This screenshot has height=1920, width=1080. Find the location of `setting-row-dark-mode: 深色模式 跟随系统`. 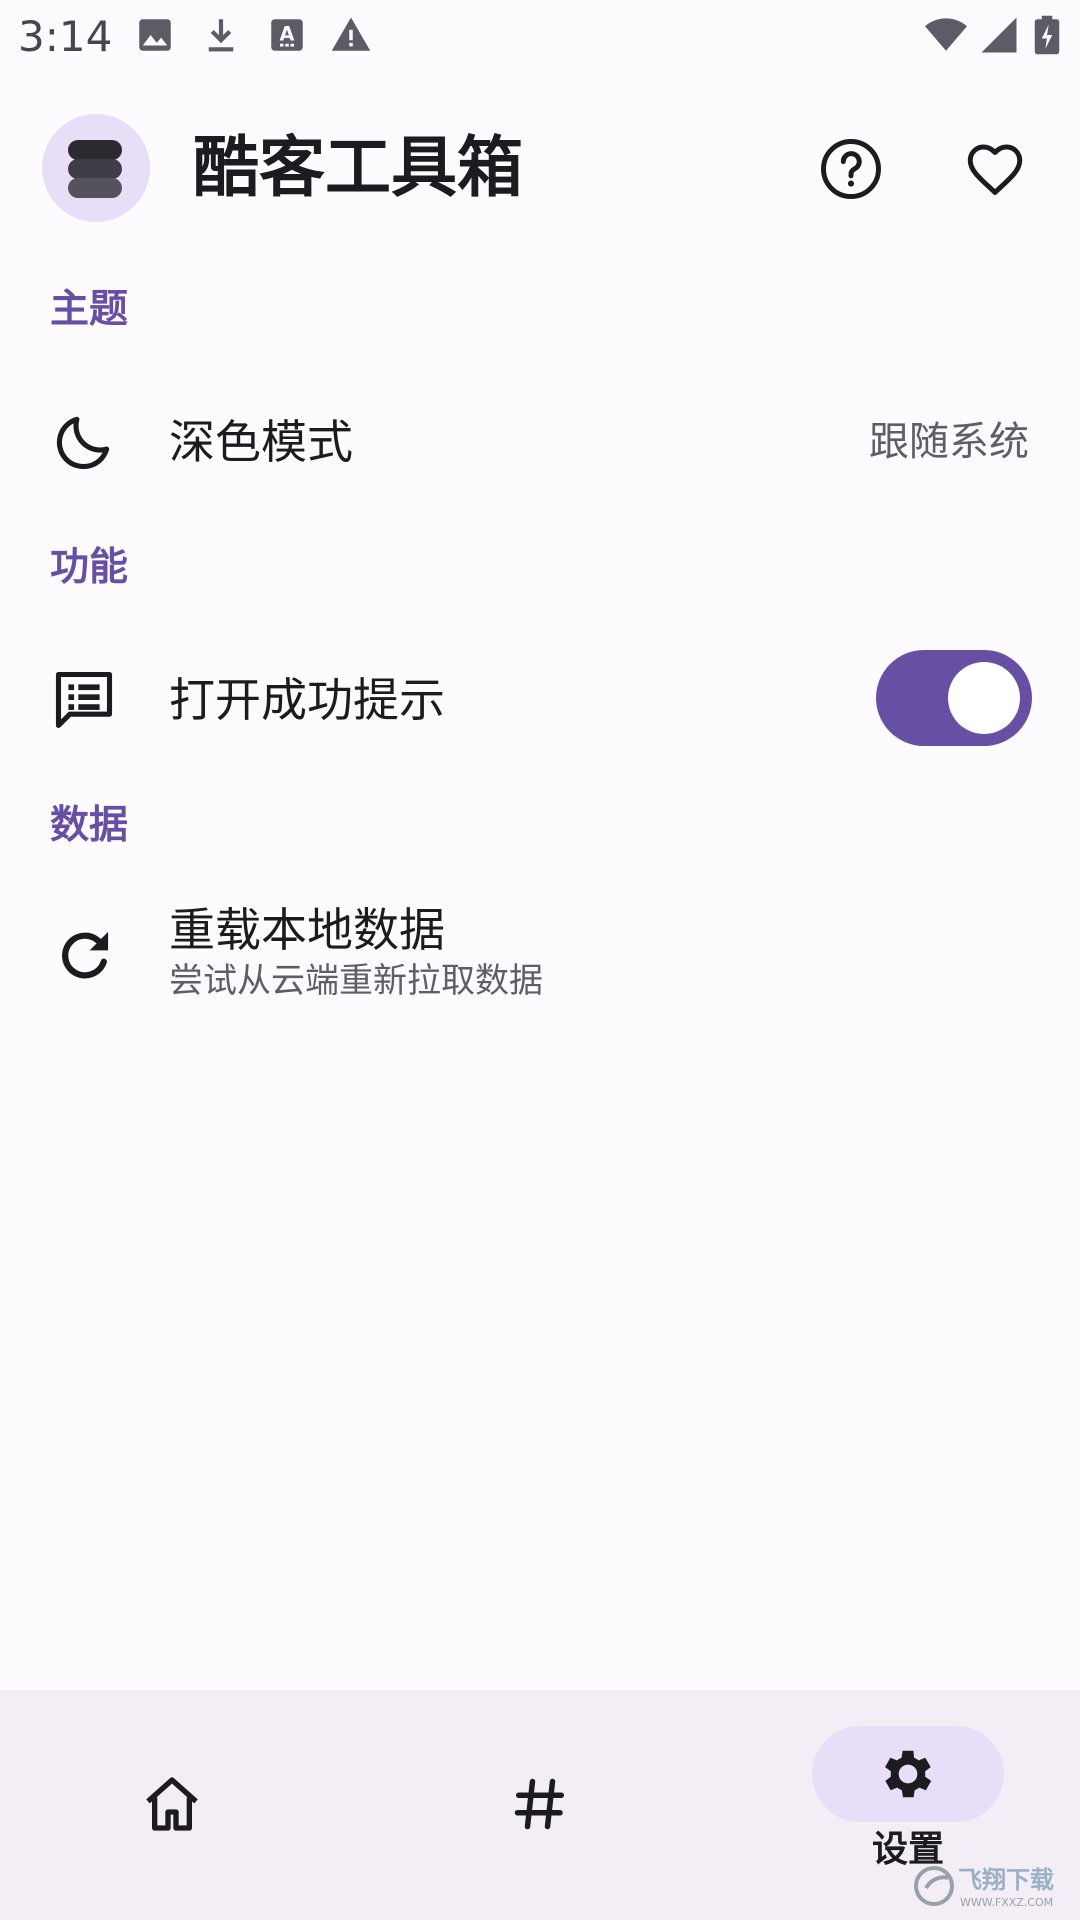

setting-row-dark-mode: 深色模式 跟随系统 is located at coordinates (540, 442).